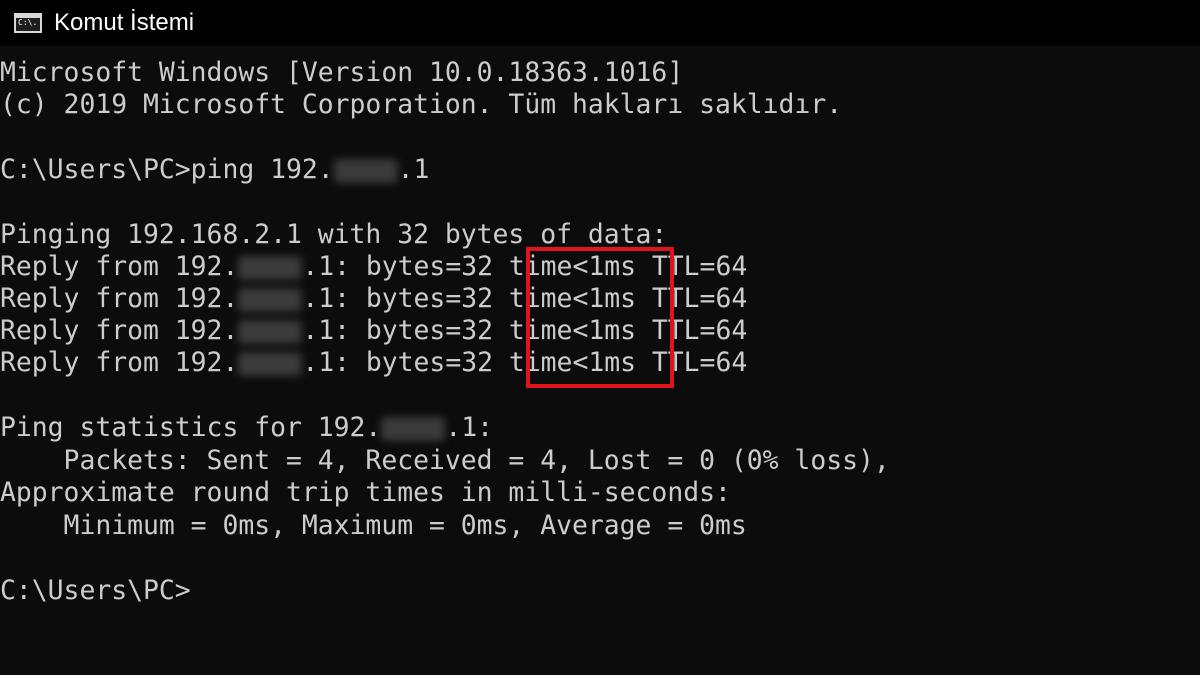 The width and height of the screenshot is (1200, 675). What do you see at coordinates (413, 169) in the screenshot?
I see `command-suffix: .1` at bounding box center [413, 169].